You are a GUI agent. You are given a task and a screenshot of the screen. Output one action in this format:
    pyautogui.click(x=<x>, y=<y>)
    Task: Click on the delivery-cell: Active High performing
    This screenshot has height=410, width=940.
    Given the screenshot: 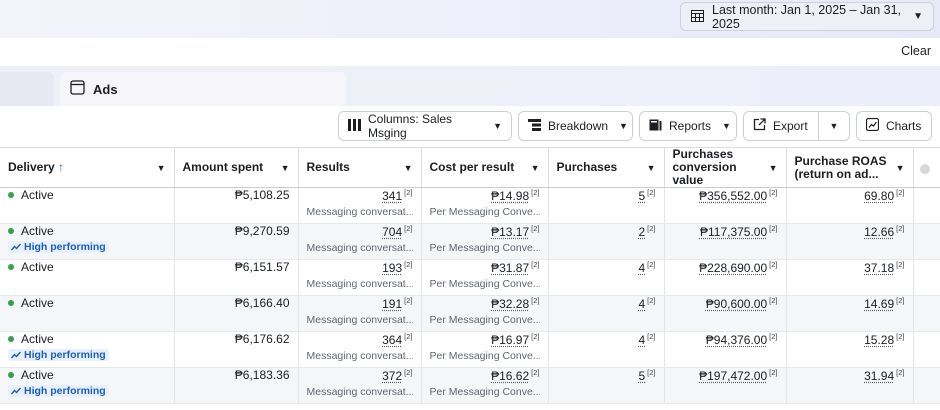 What is the action you would take?
    pyautogui.click(x=87, y=242)
    